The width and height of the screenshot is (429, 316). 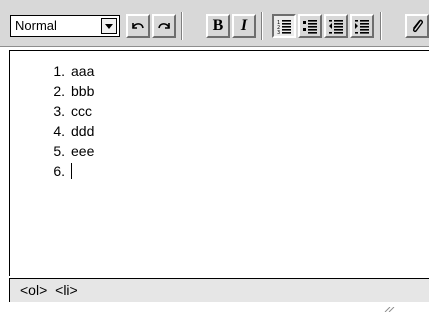 I want to click on list-item: 4. ddd, so click(x=70, y=131).